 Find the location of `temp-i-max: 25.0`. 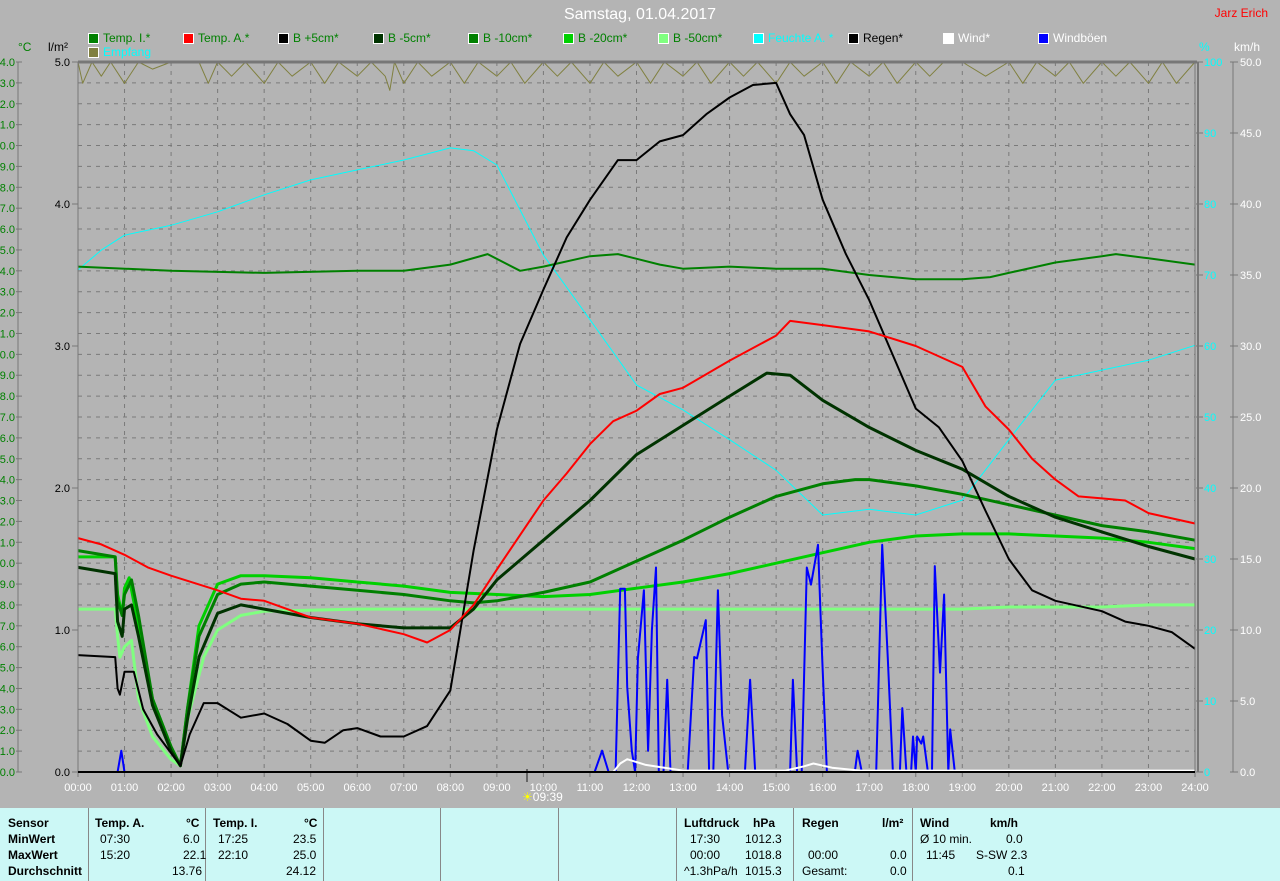

temp-i-max: 25.0 is located at coordinates (305, 855).